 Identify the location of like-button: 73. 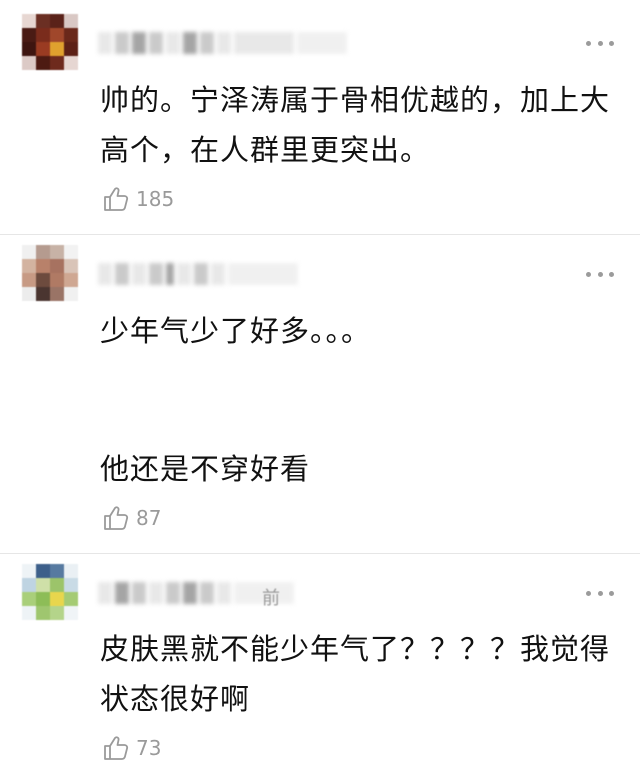
(131, 748).